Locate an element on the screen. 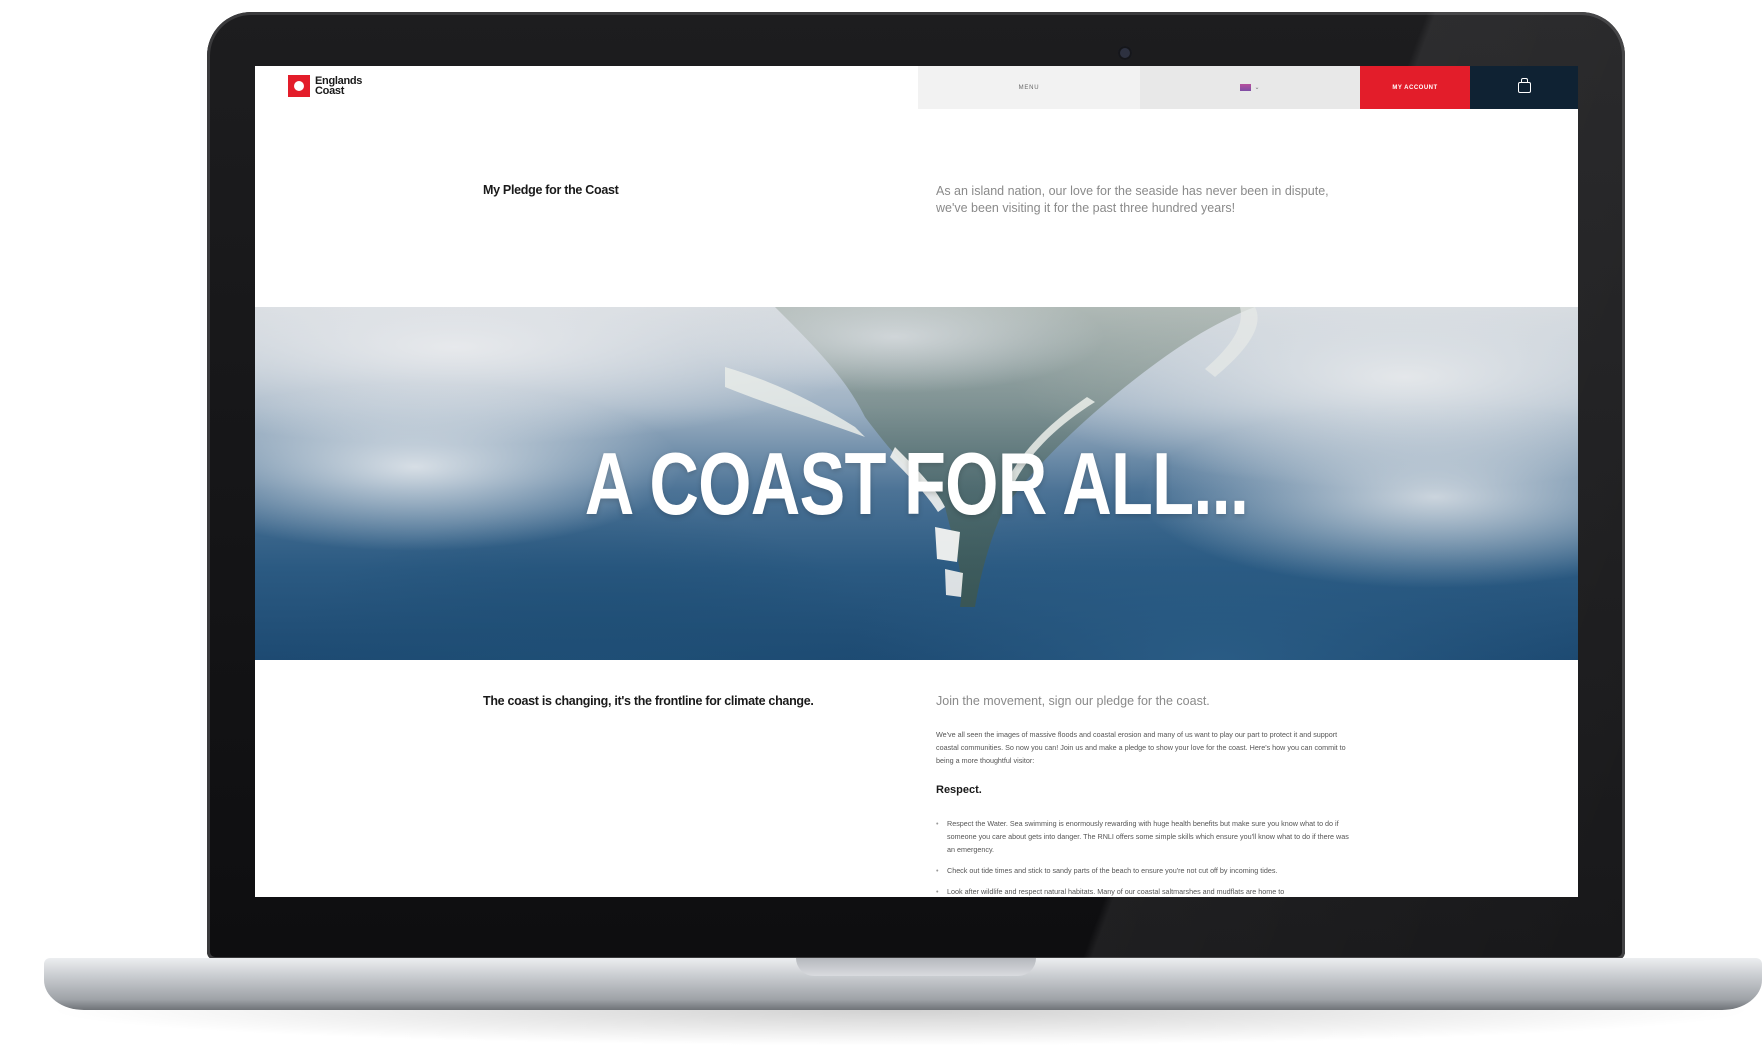  respect-title: Respect. is located at coordinates (959, 790).